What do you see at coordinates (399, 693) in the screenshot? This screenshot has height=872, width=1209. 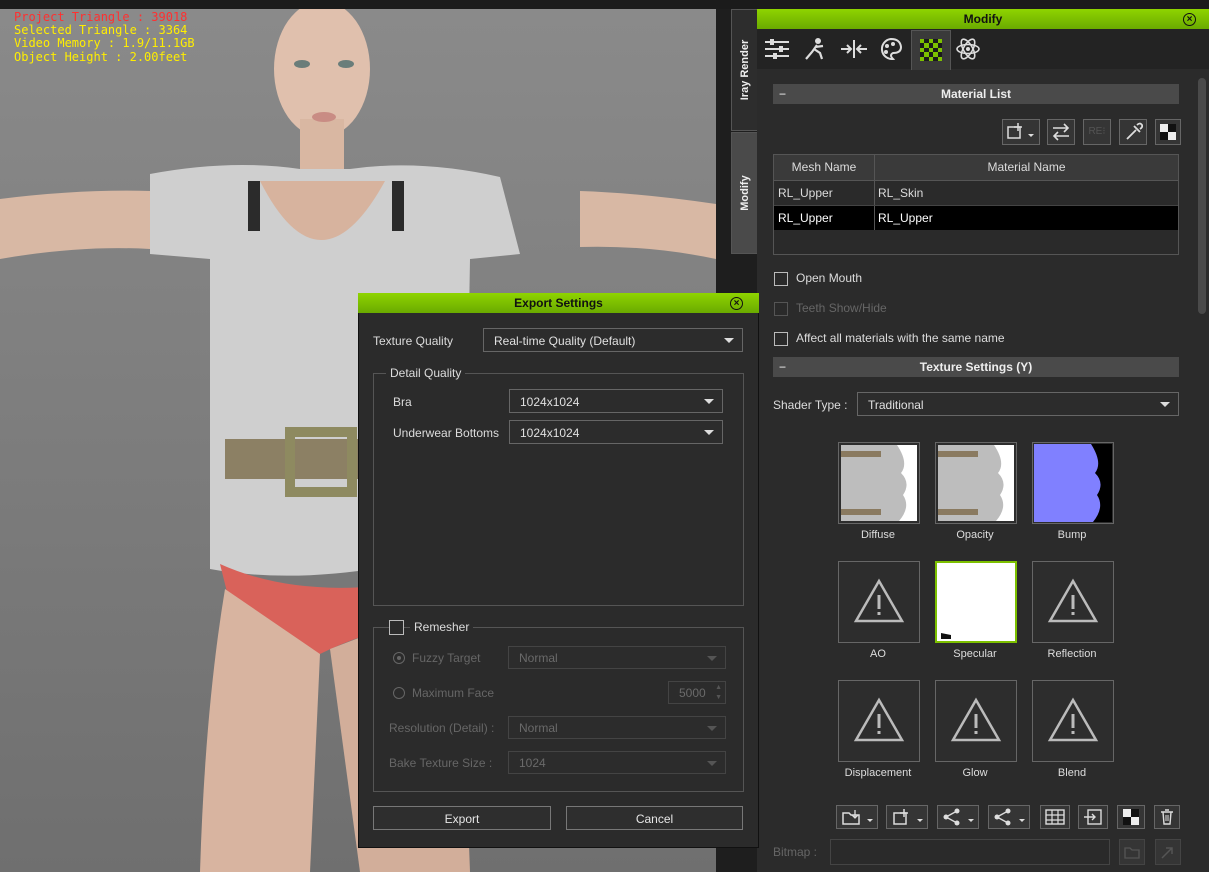 I see `maximum-face-radio` at bounding box center [399, 693].